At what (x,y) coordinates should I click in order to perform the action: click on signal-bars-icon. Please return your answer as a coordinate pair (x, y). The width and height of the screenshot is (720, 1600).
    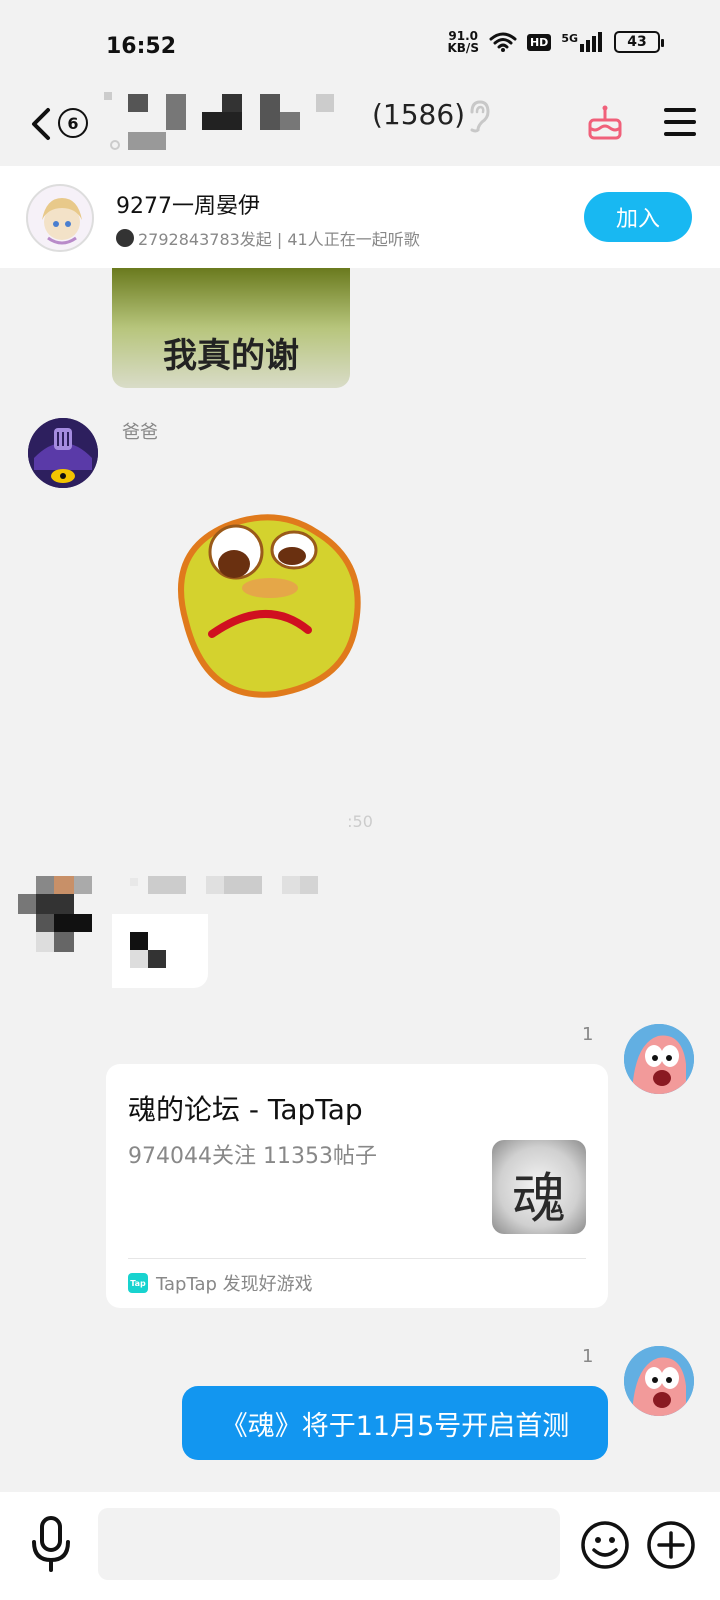
    Looking at the image, I should click on (591, 42).